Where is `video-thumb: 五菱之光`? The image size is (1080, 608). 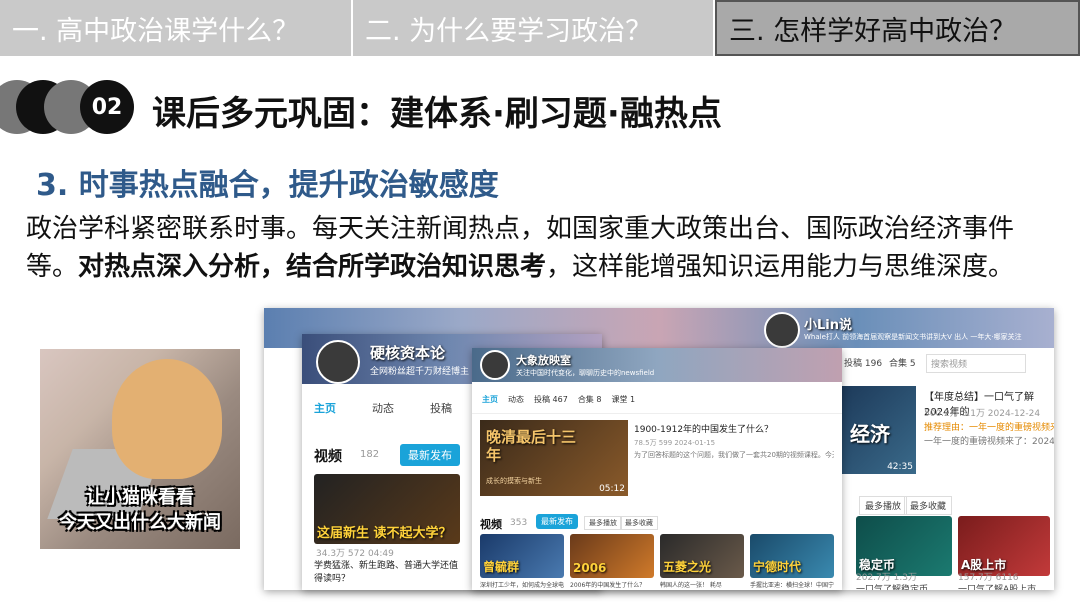 video-thumb: 五菱之光 is located at coordinates (702, 556).